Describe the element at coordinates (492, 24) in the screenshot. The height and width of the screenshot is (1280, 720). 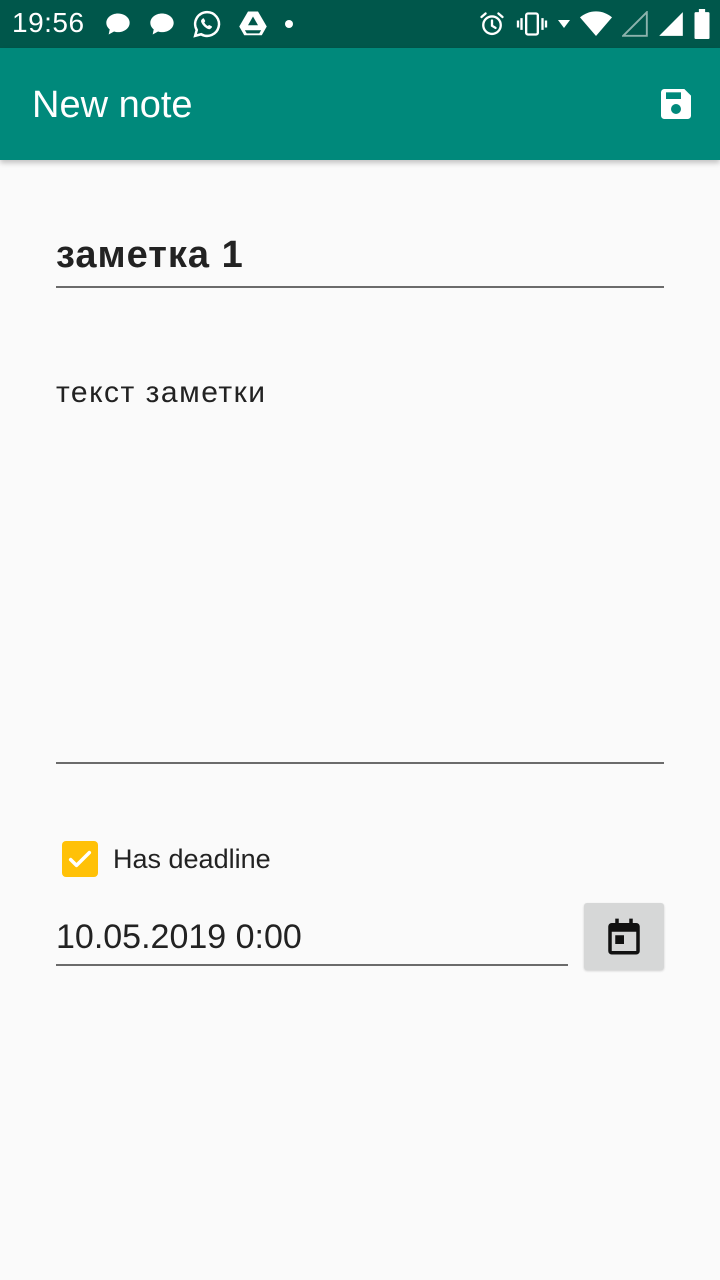
I see `alarm-icon` at that location.